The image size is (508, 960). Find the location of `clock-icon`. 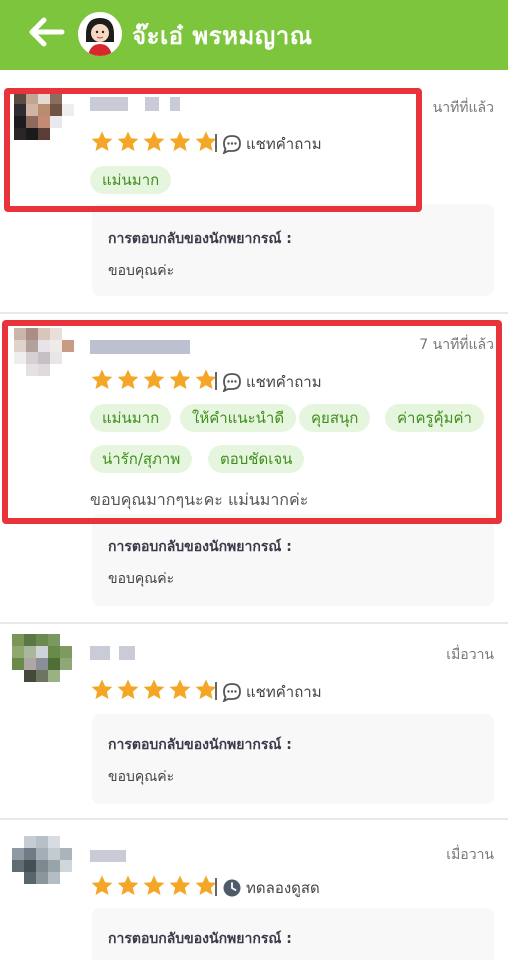

clock-icon is located at coordinates (232, 888).